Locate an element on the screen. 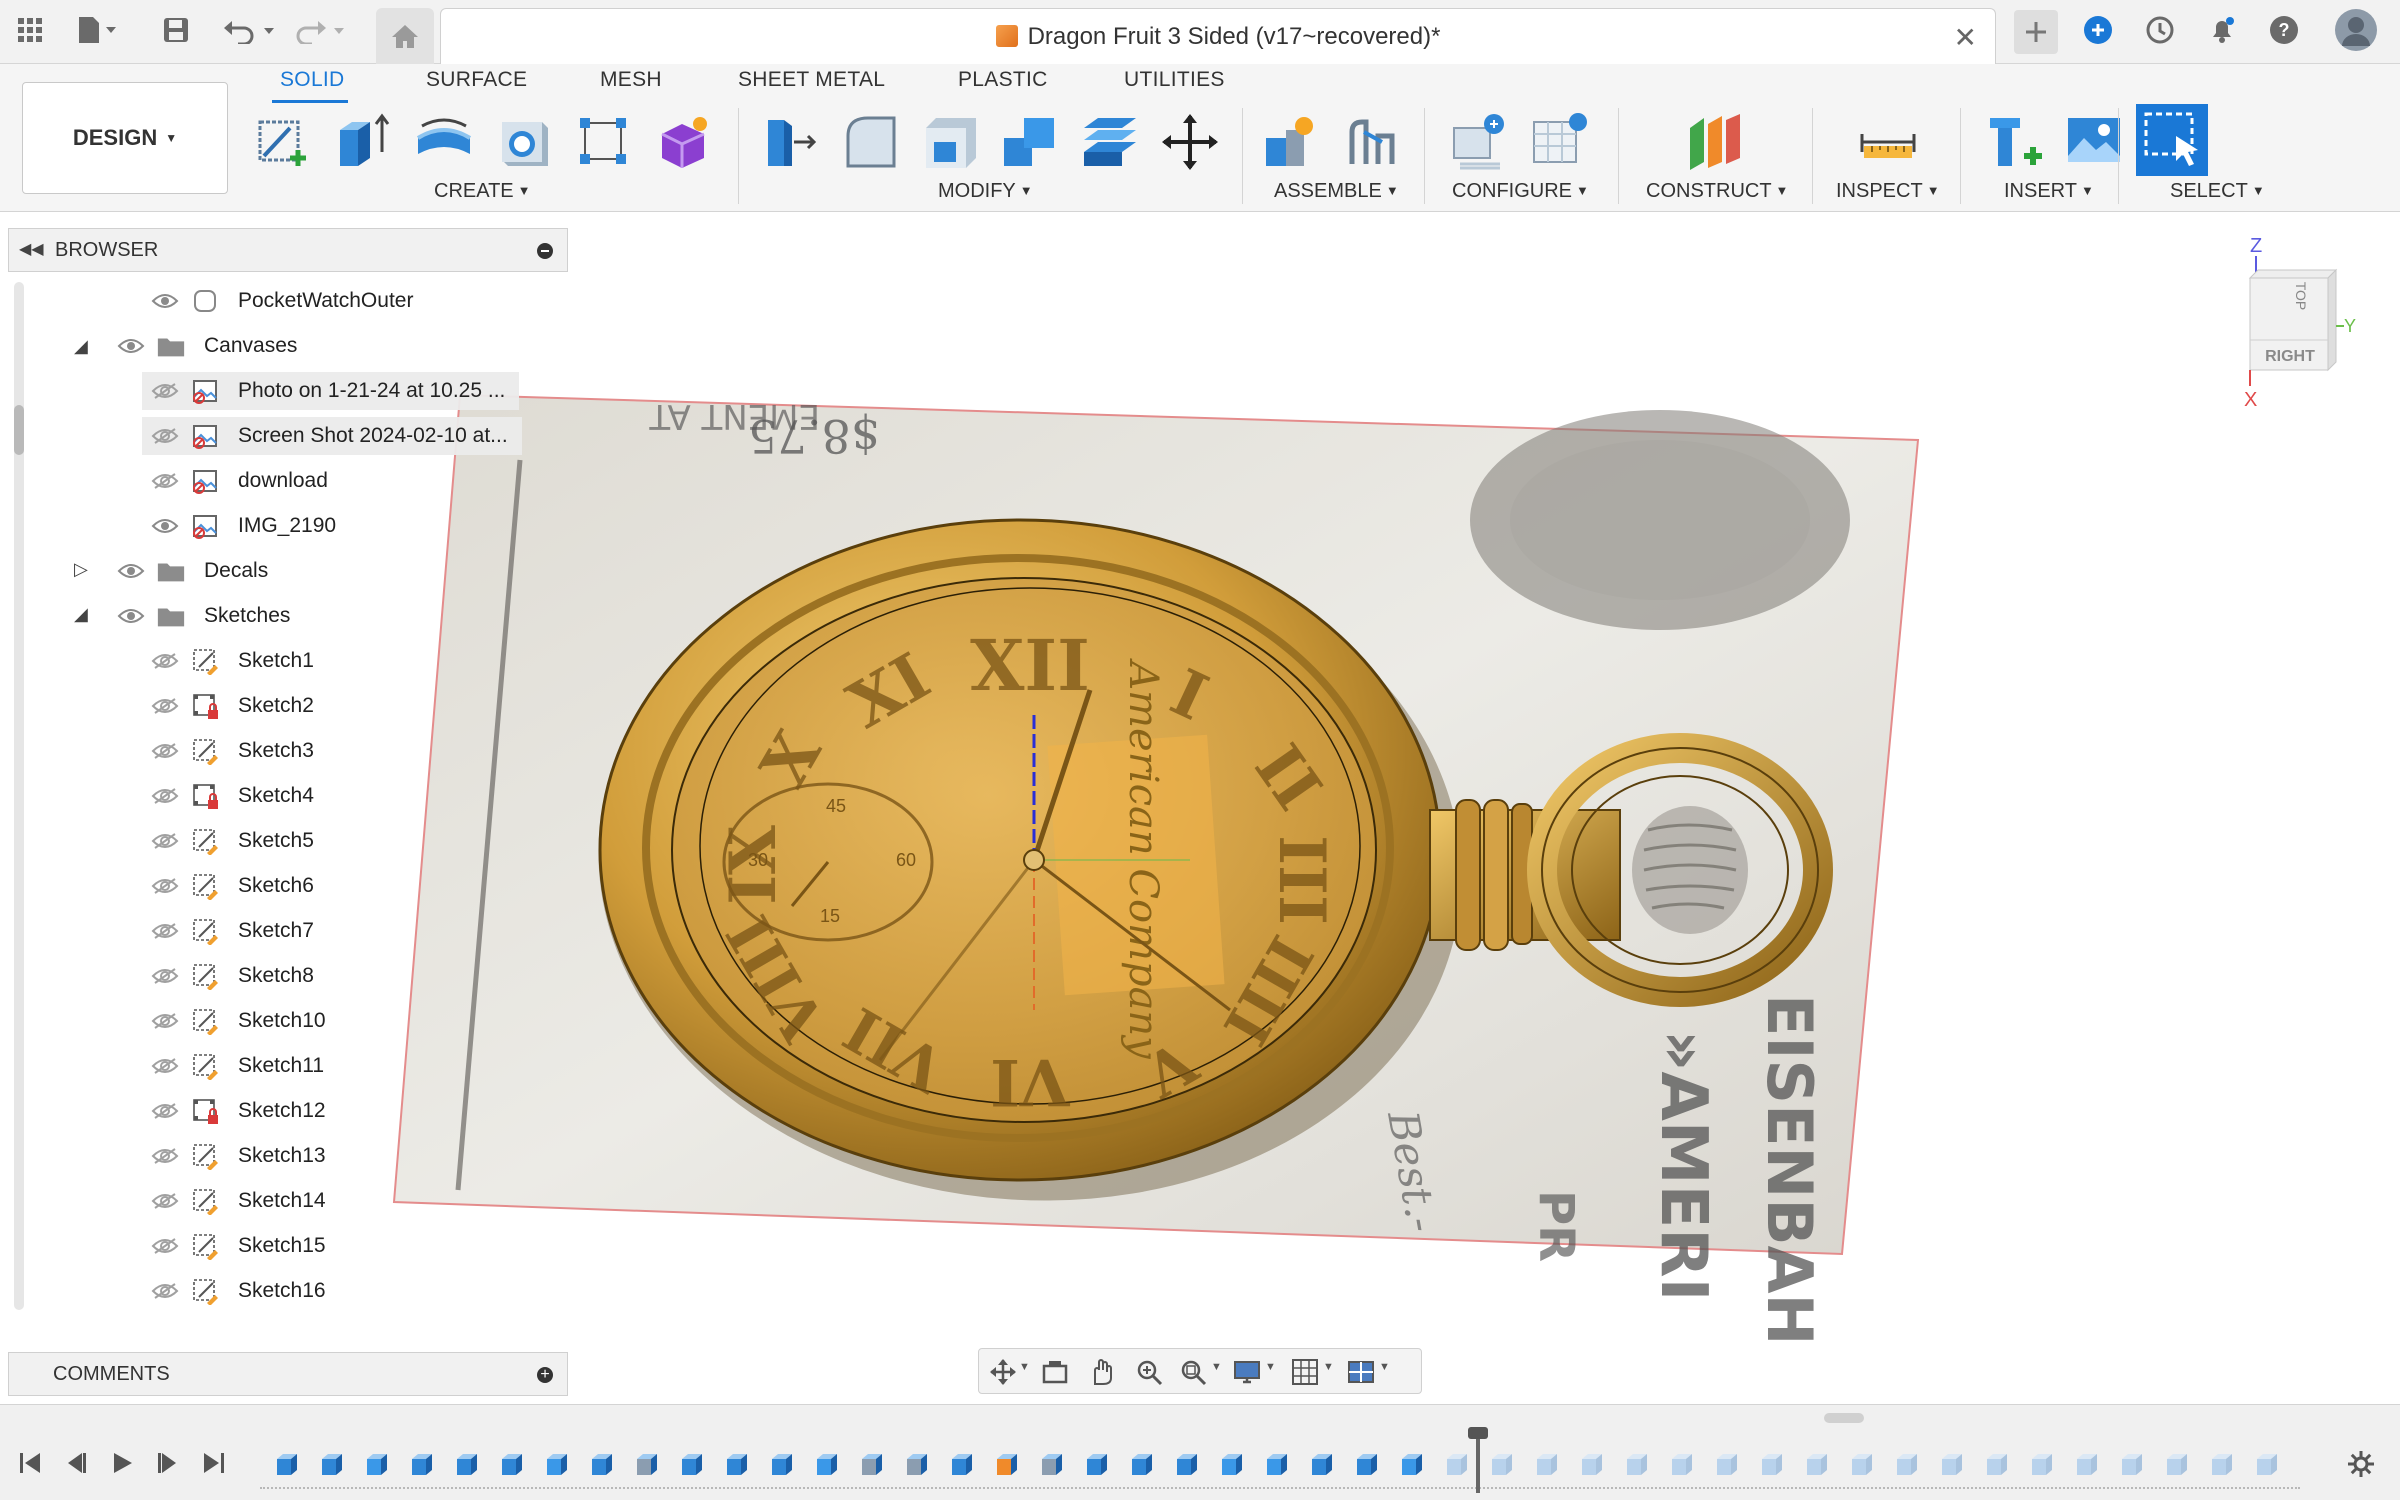 This screenshot has width=2400, height=1500. browser-item-img-2190: IMG_2190 is located at coordinates (246, 526).